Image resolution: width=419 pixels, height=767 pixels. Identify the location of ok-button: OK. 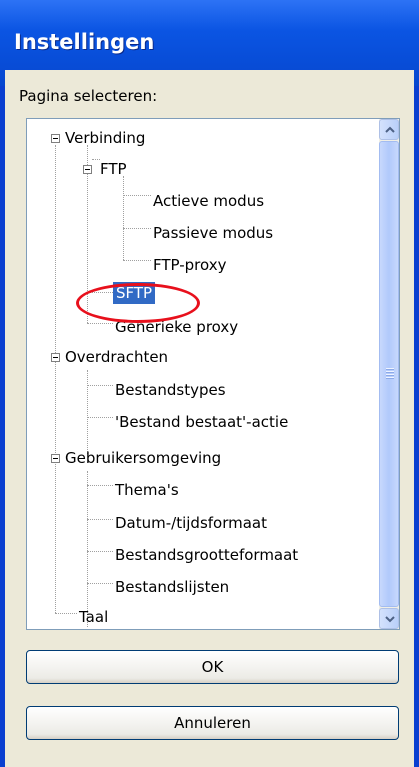
(212, 667).